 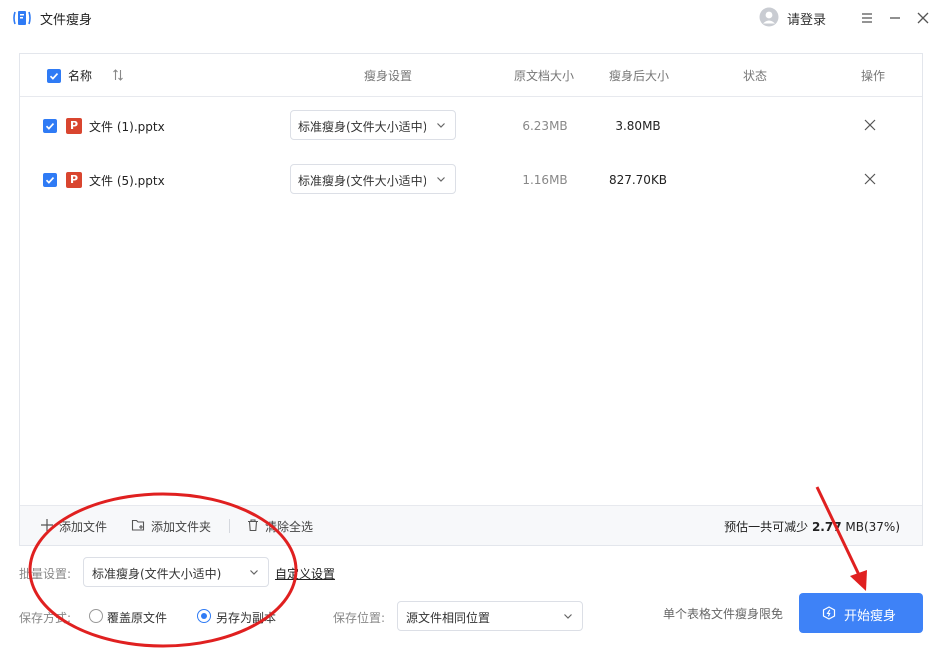 I want to click on batch-setting-select: 标准瘦身(文件大小适中), so click(x=176, y=572).